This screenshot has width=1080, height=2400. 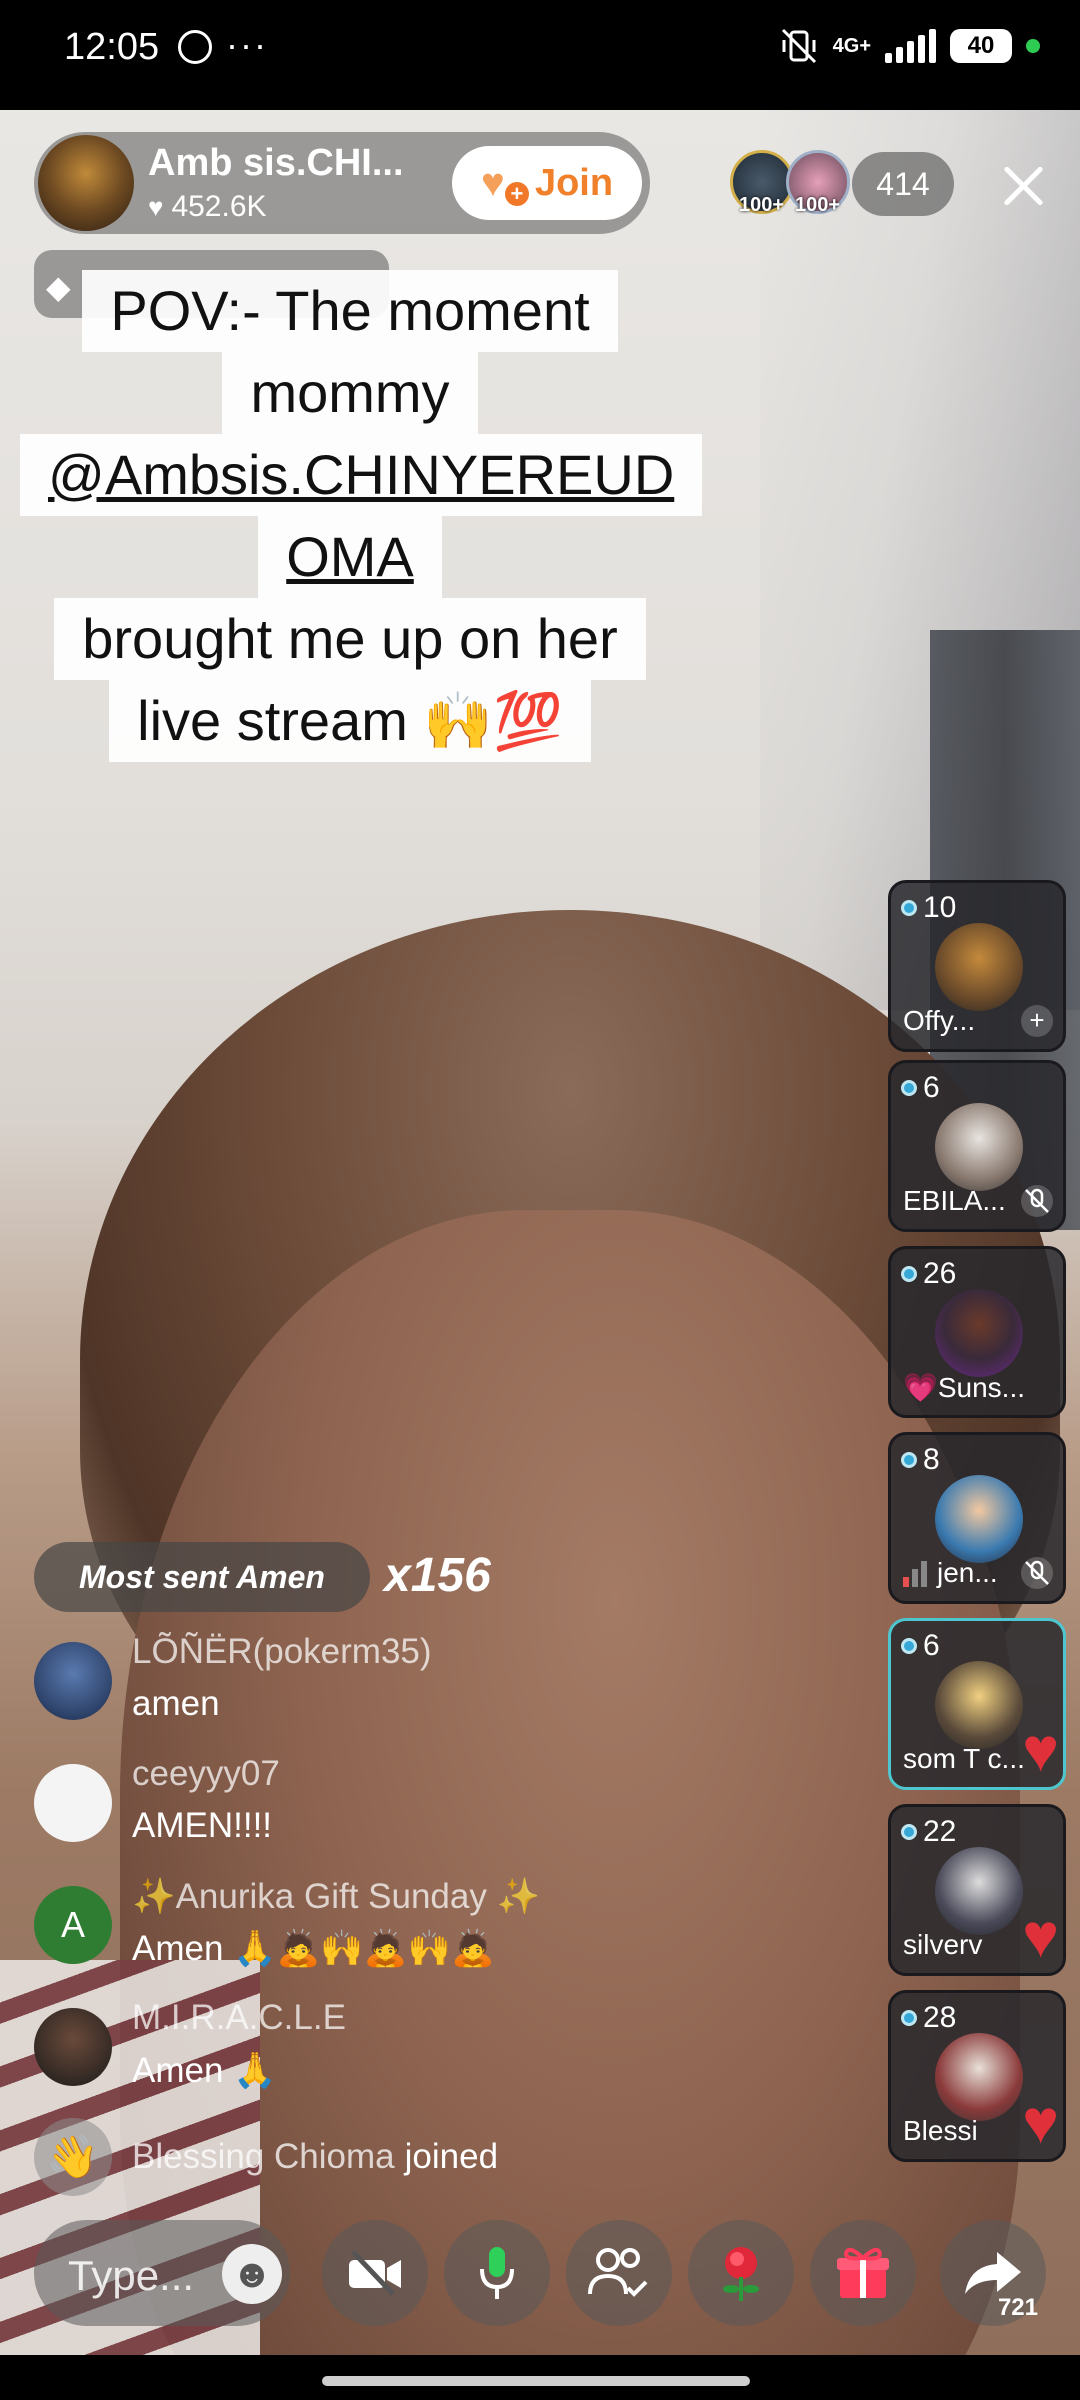 What do you see at coordinates (943, 1944) in the screenshot?
I see `guest-name: silverv` at bounding box center [943, 1944].